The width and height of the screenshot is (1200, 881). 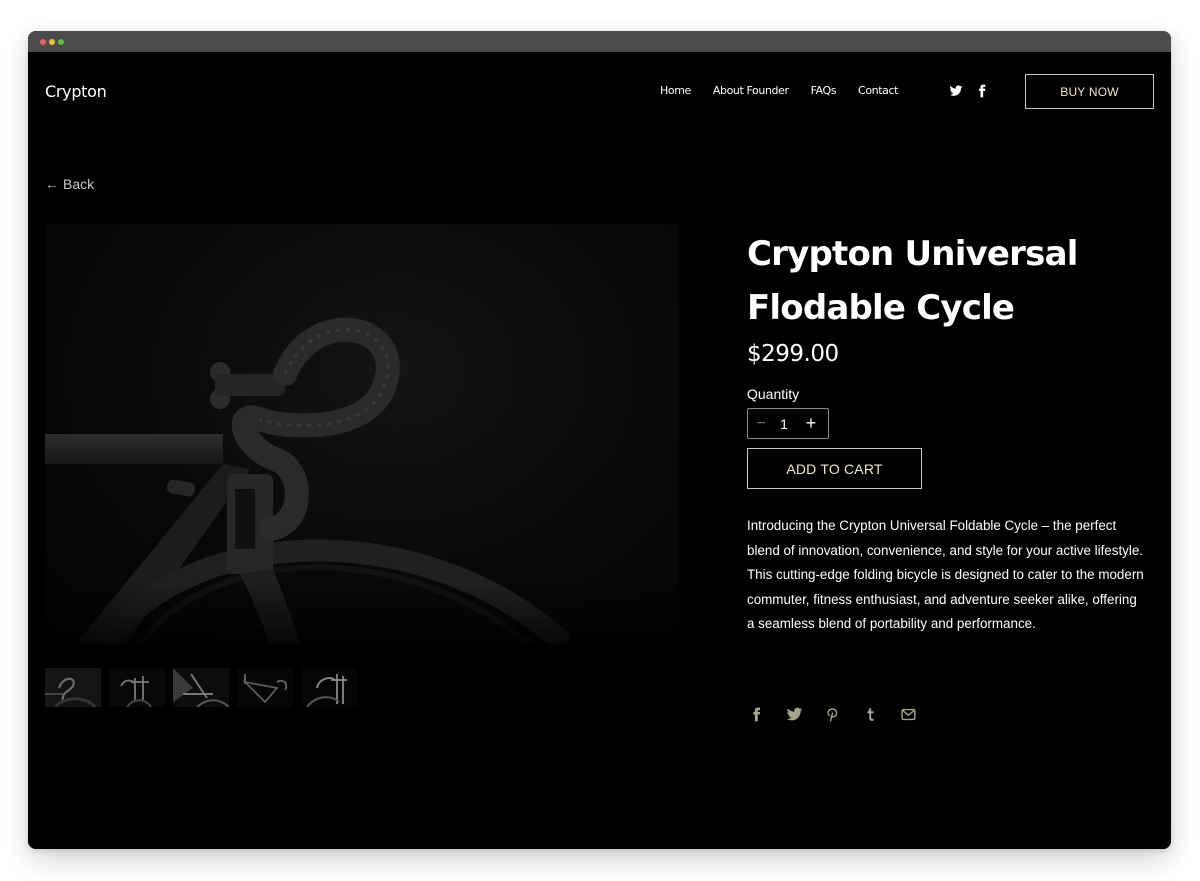 I want to click on thumbnail-strip, so click(x=201, y=687).